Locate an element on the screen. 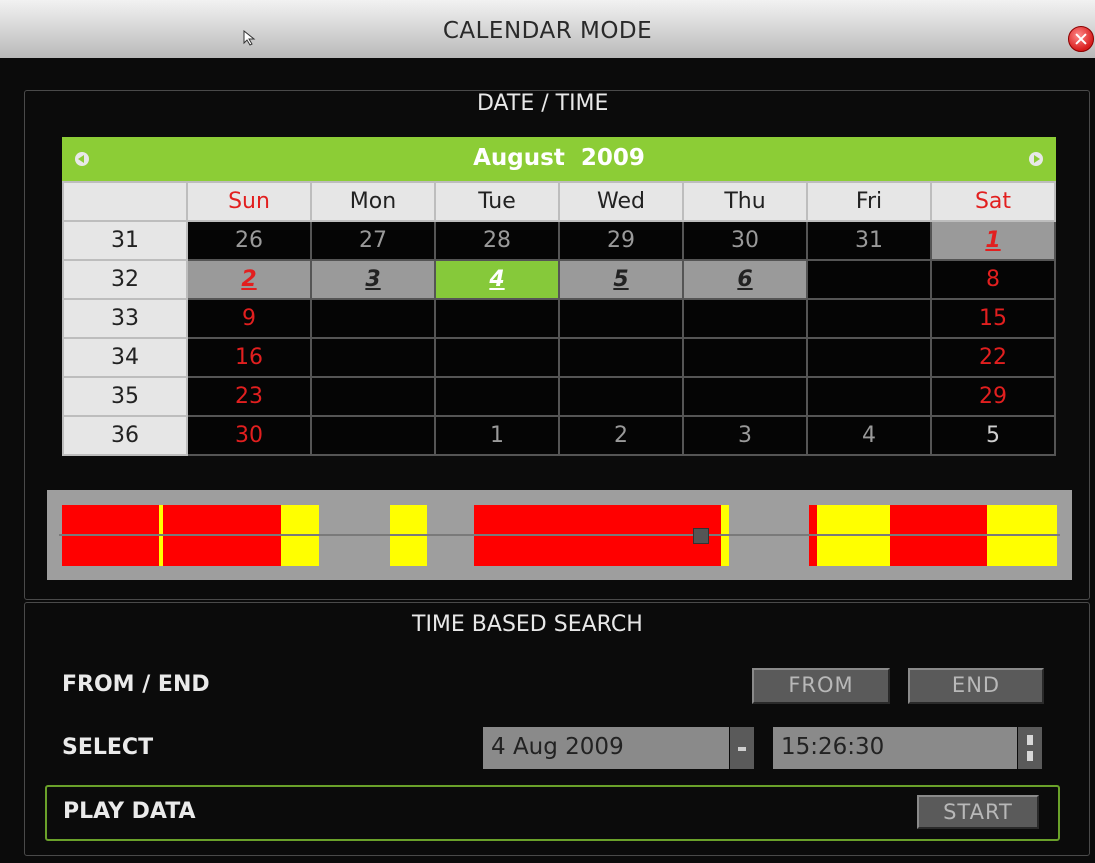 This screenshot has height=863, width=1095. play-data-label: PLAY DATA is located at coordinates (129, 811).